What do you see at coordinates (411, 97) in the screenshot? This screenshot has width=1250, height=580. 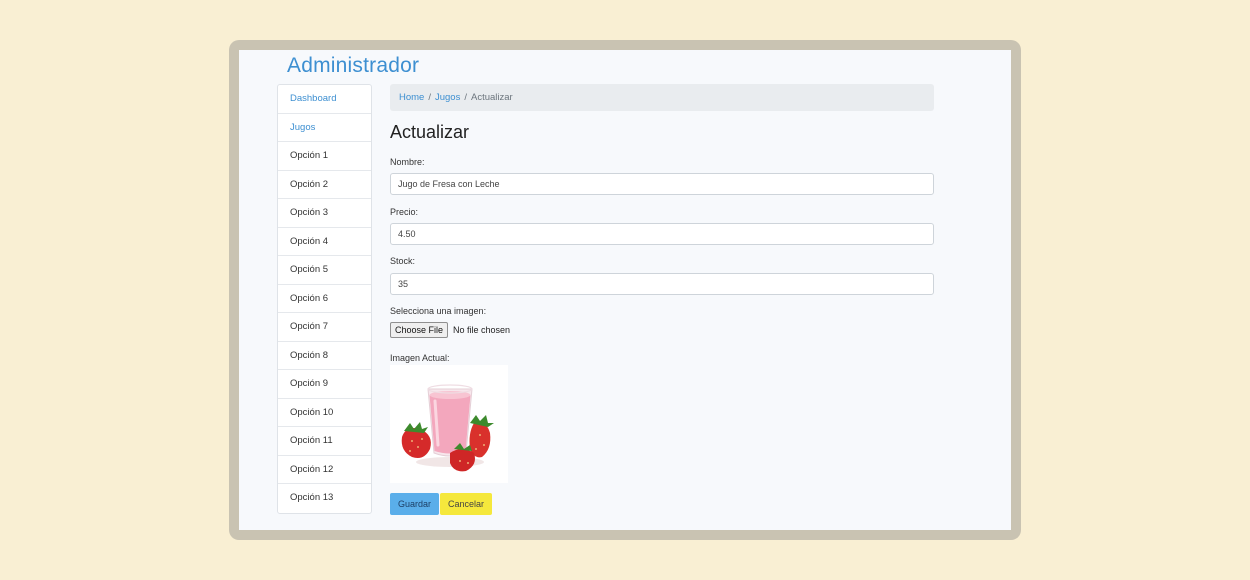 I see `breadcrumb-home-link: Home` at bounding box center [411, 97].